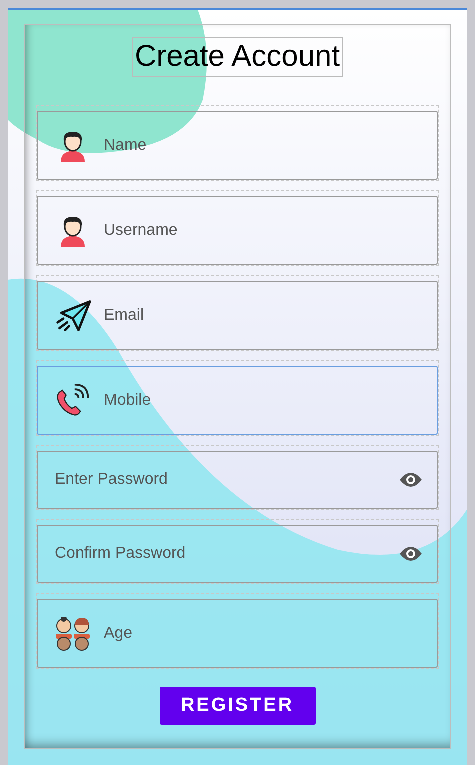 This screenshot has width=475, height=765. What do you see at coordinates (237, 480) in the screenshot?
I see `password-field: Enter Password` at bounding box center [237, 480].